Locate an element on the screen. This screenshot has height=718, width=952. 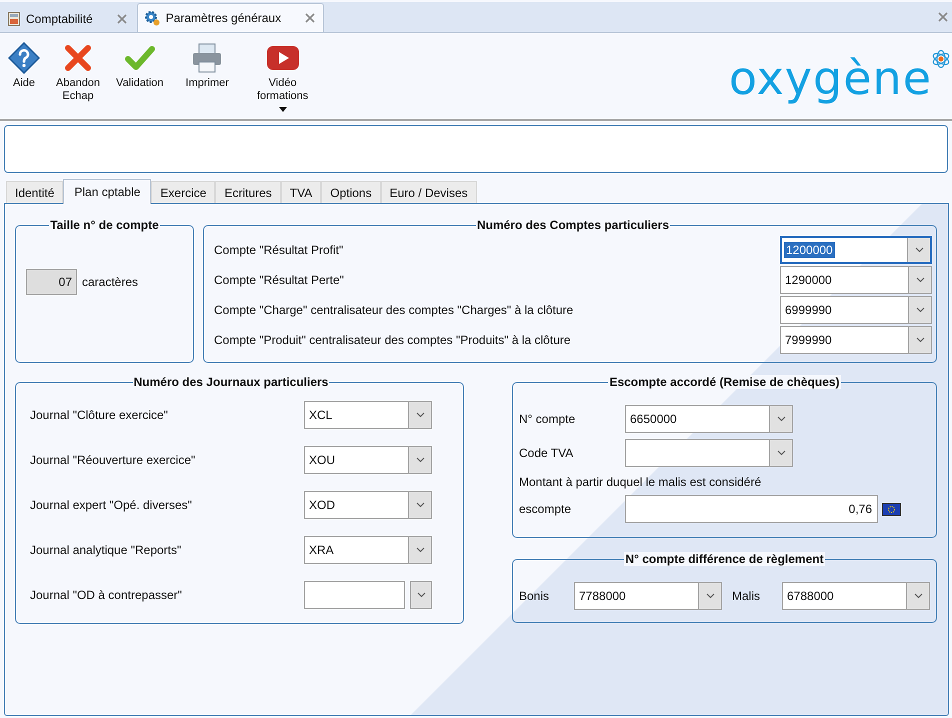
field-label: Compte "Résultat Profit" is located at coordinates (279, 250).